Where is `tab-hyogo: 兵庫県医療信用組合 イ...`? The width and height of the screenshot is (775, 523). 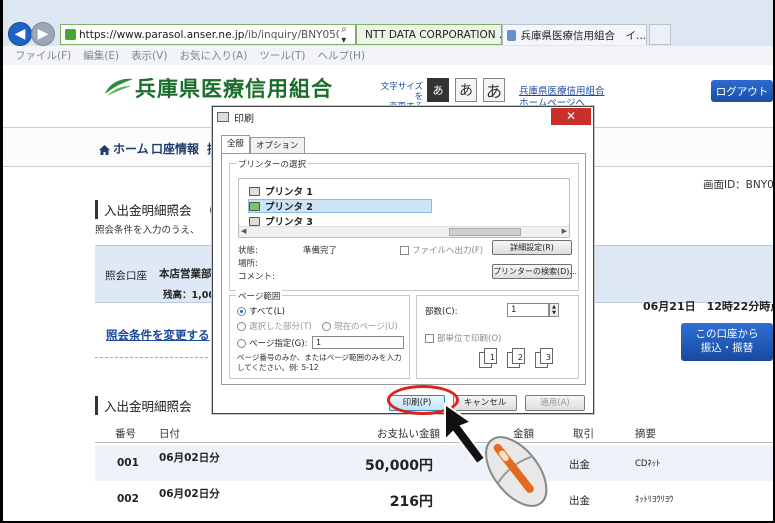 tab-hyogo: 兵庫県医療信用組合 イ... is located at coordinates (574, 34).